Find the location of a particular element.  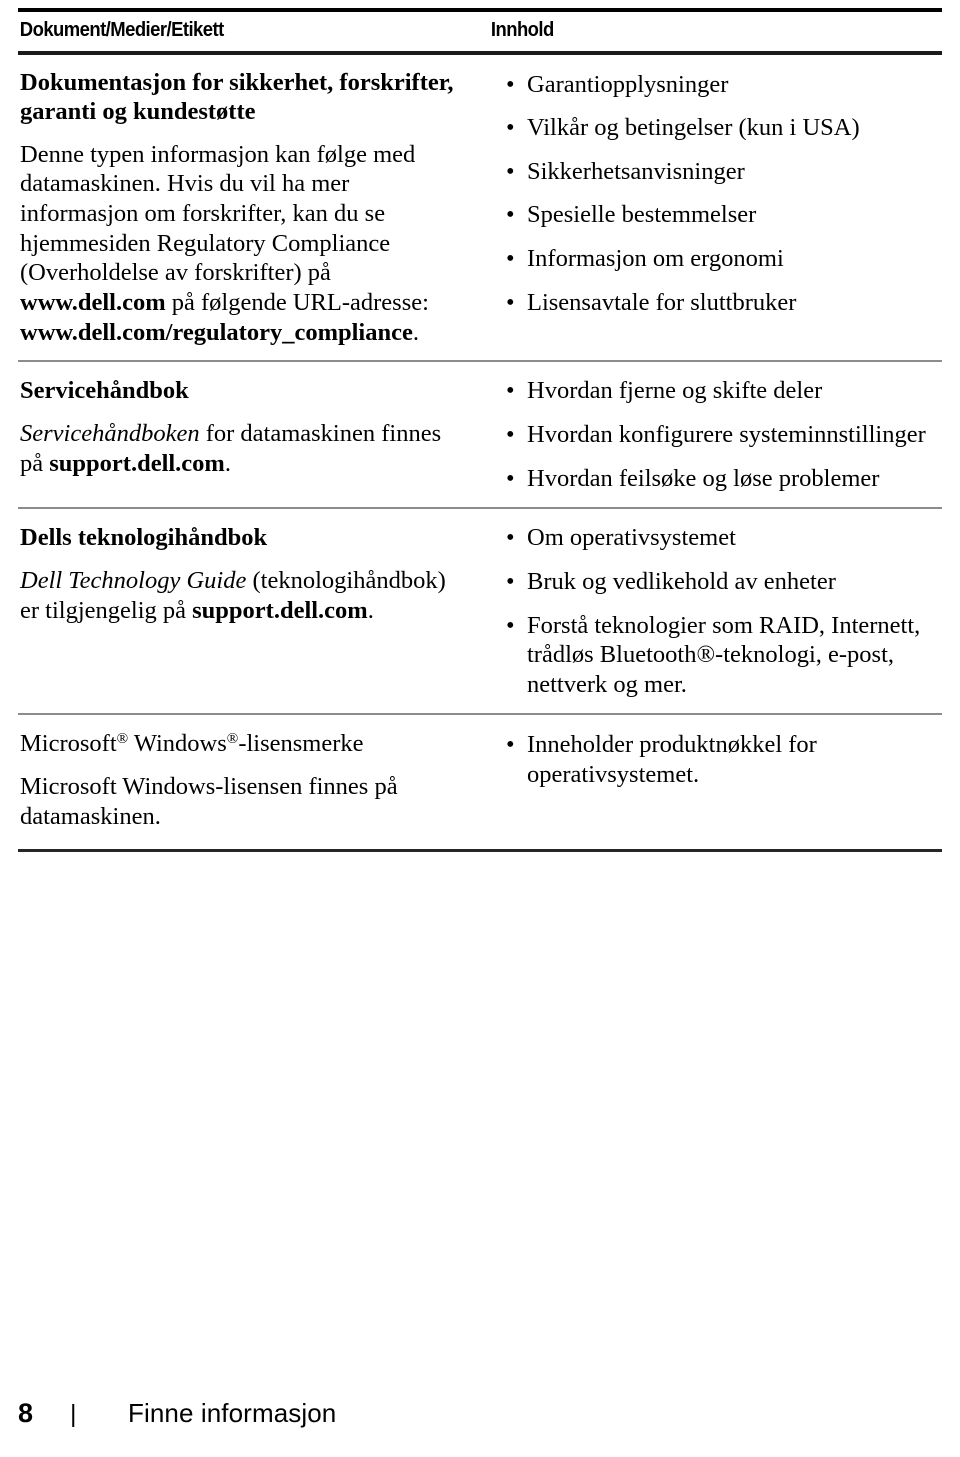

row-2-heading: Servicehåndbok is located at coordinates (104, 391).